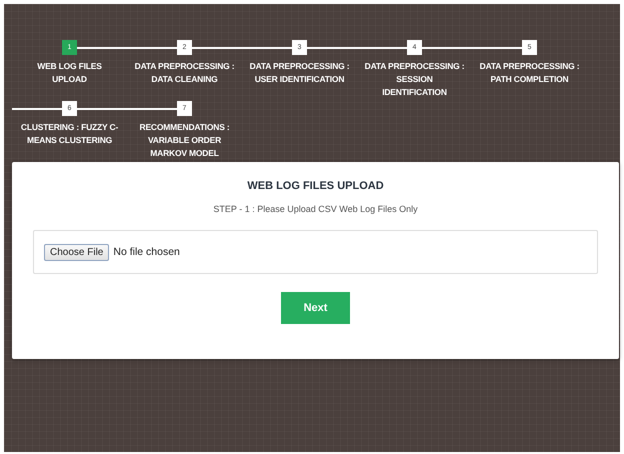 The height and width of the screenshot is (454, 624). Describe the element at coordinates (184, 140) in the screenshot. I see `step-label: RECOMMENDATIONS : VARIABLE ORDER MARKOV MODEL` at that location.